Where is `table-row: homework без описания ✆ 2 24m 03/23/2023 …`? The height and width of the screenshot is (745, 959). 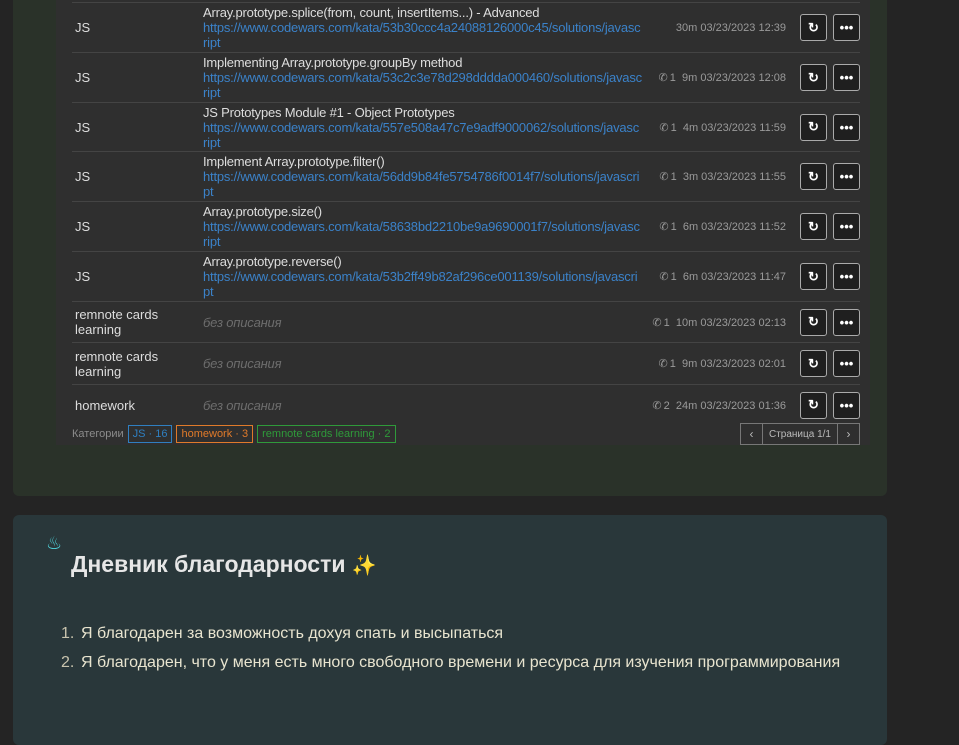
table-row: homework без описания ✆ 2 24m 03/23/2023 … is located at coordinates (466, 404).